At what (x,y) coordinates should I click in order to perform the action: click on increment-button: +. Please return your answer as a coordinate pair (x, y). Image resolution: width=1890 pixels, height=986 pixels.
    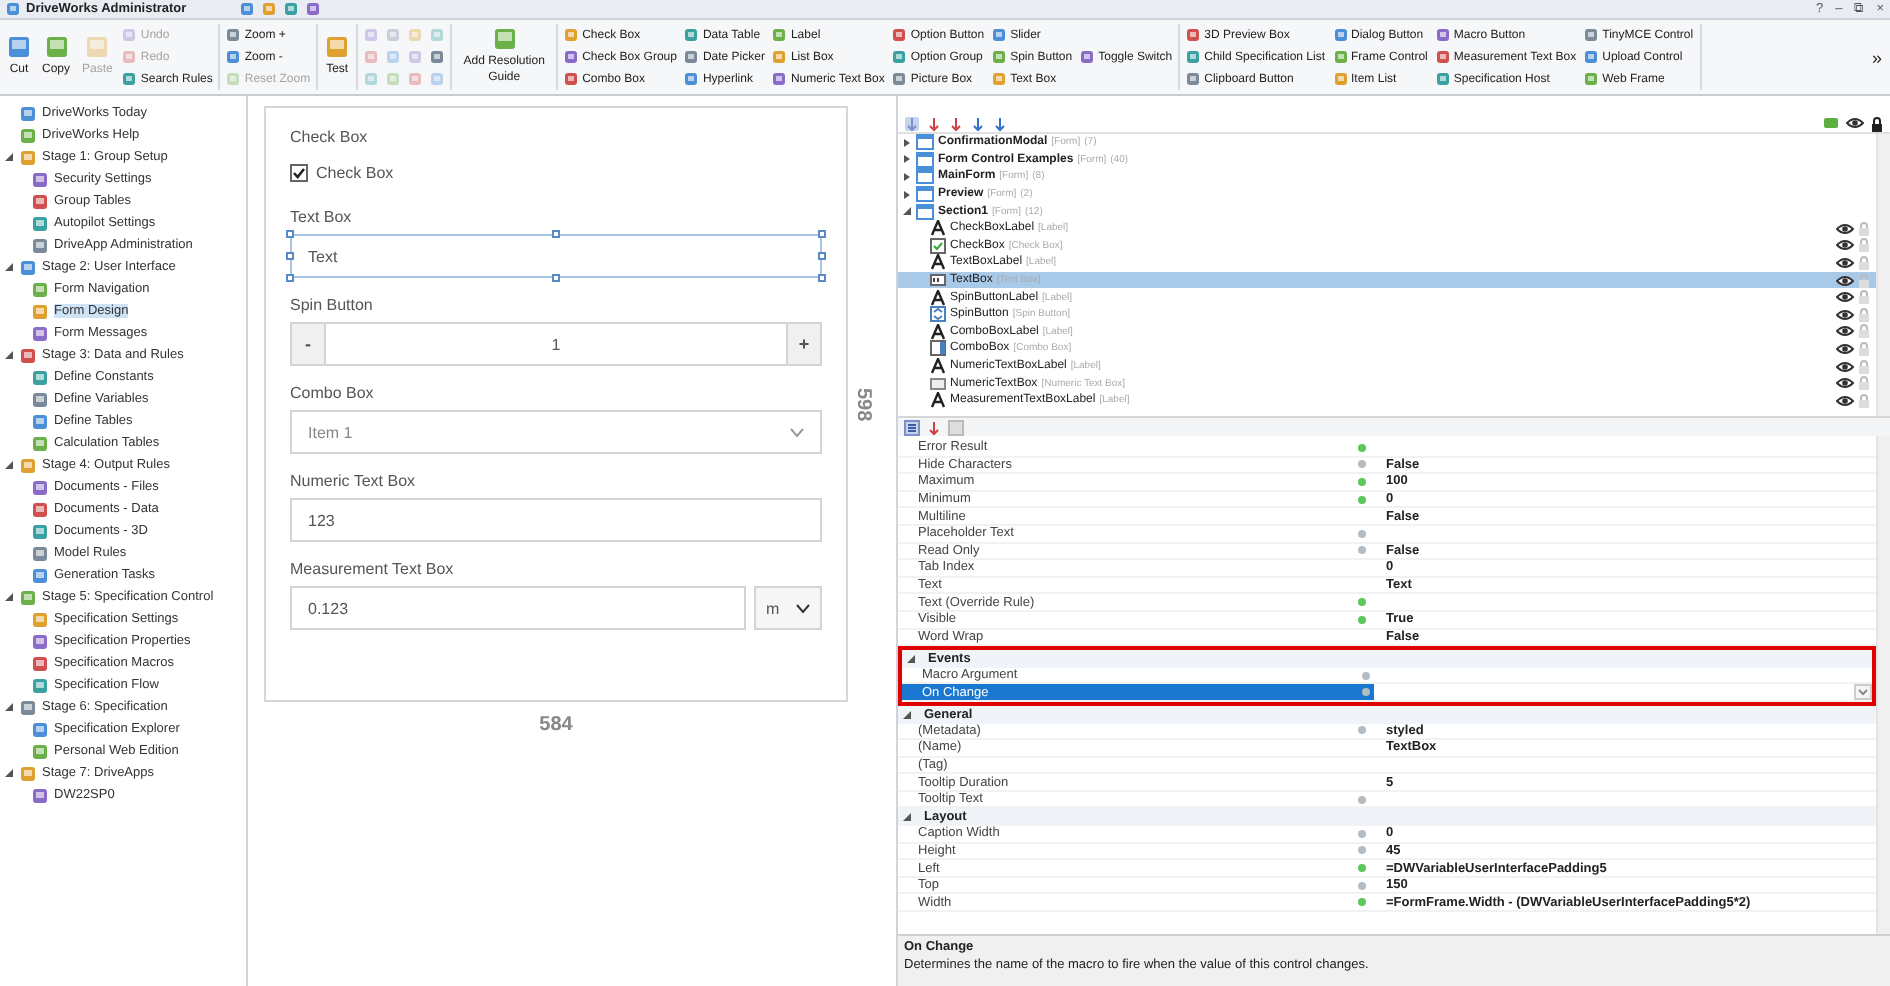
    Looking at the image, I should click on (804, 344).